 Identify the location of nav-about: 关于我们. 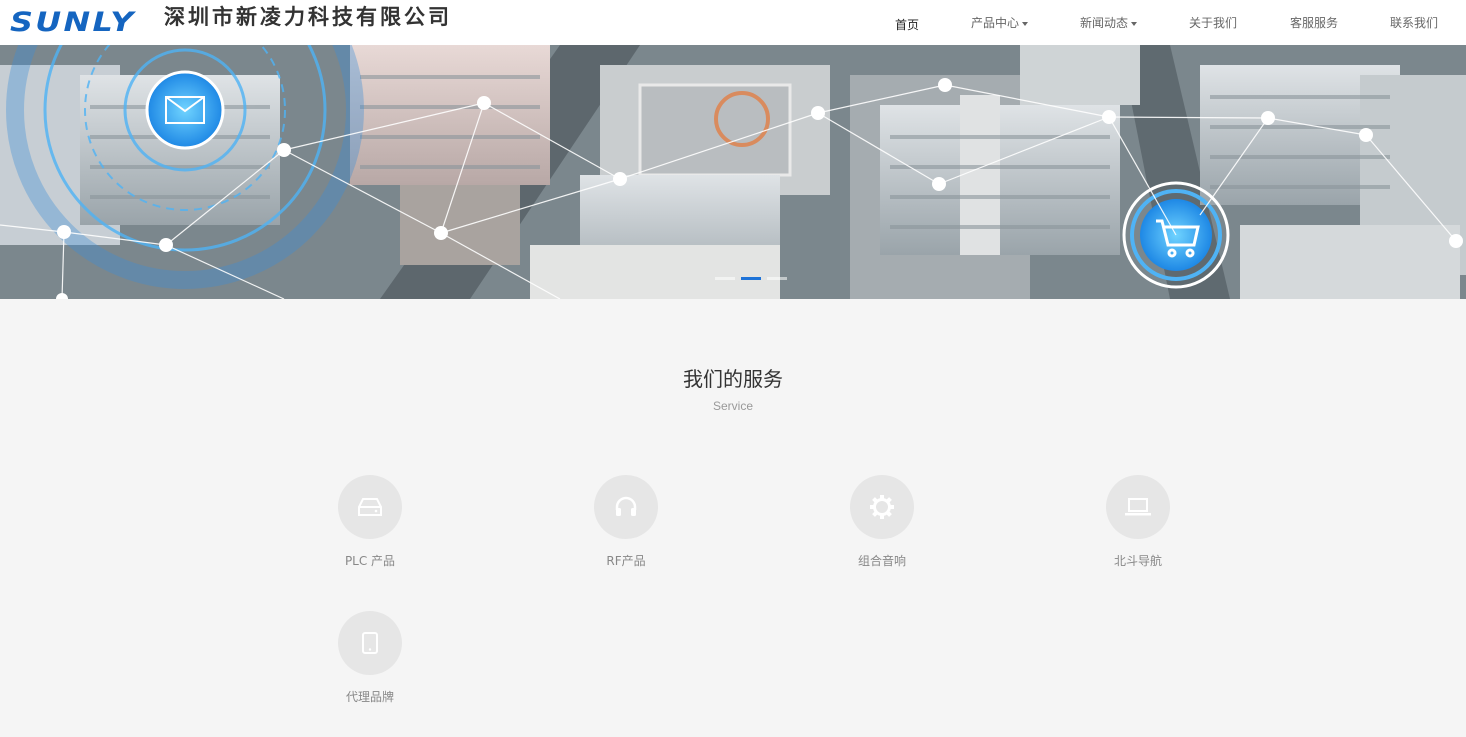
(1213, 22).